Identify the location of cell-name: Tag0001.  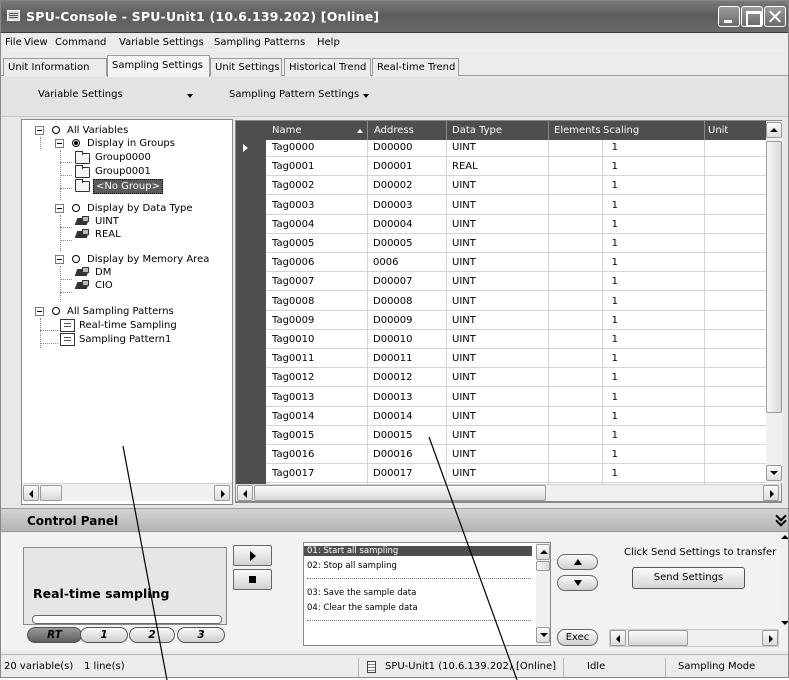
(293, 166).